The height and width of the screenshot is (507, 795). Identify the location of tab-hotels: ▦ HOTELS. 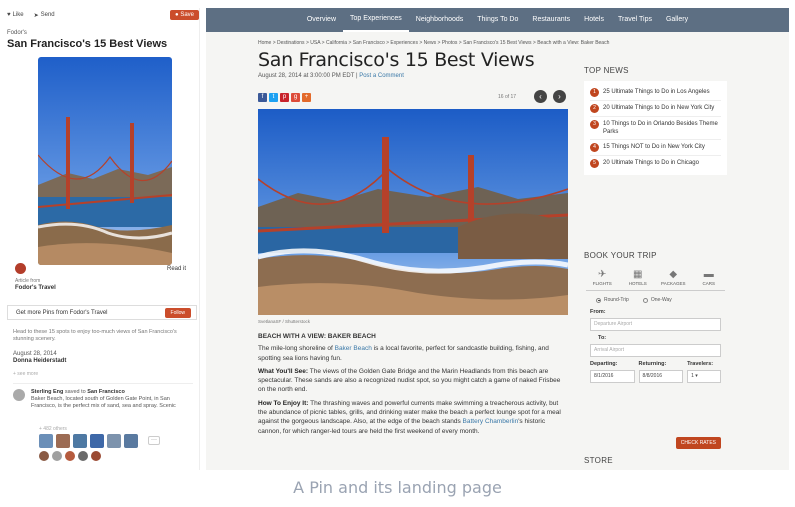
(638, 277).